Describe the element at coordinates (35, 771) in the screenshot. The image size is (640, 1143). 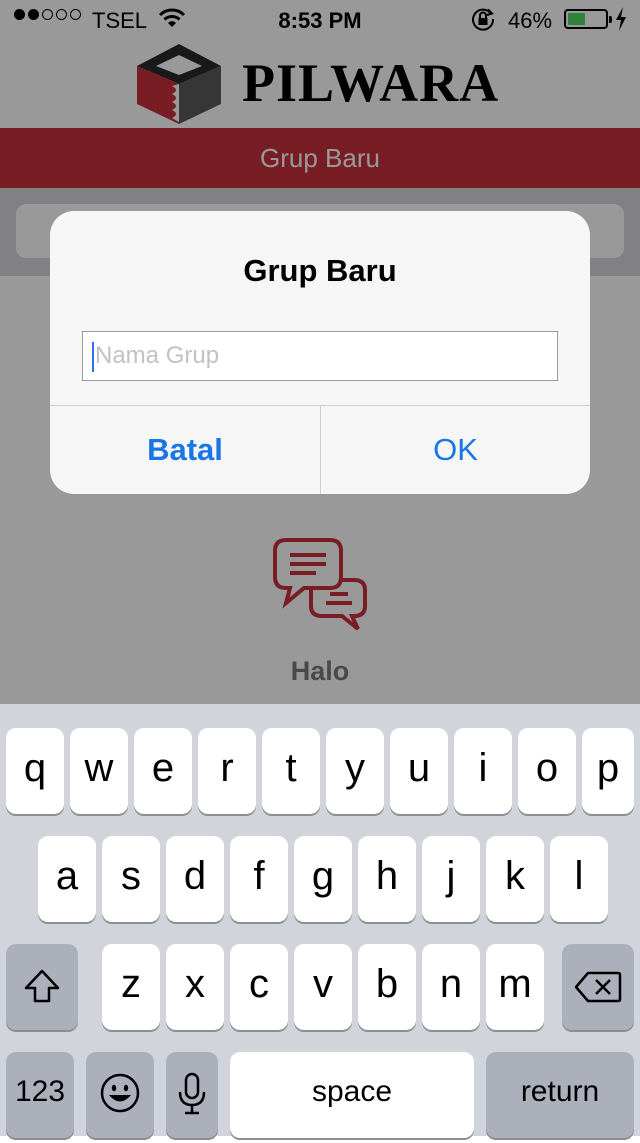
I see `key-q: q` at that location.